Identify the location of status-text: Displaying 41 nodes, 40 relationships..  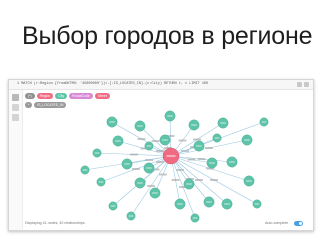
(55, 223).